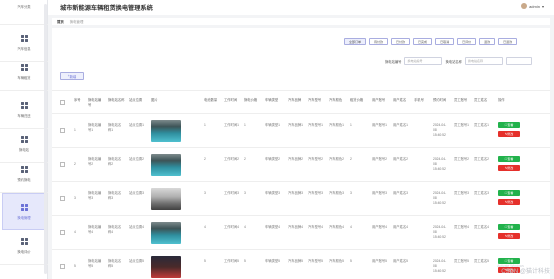 This screenshot has width=554, height=279. I want to click on col-header: 员工账号, so click(461, 100).